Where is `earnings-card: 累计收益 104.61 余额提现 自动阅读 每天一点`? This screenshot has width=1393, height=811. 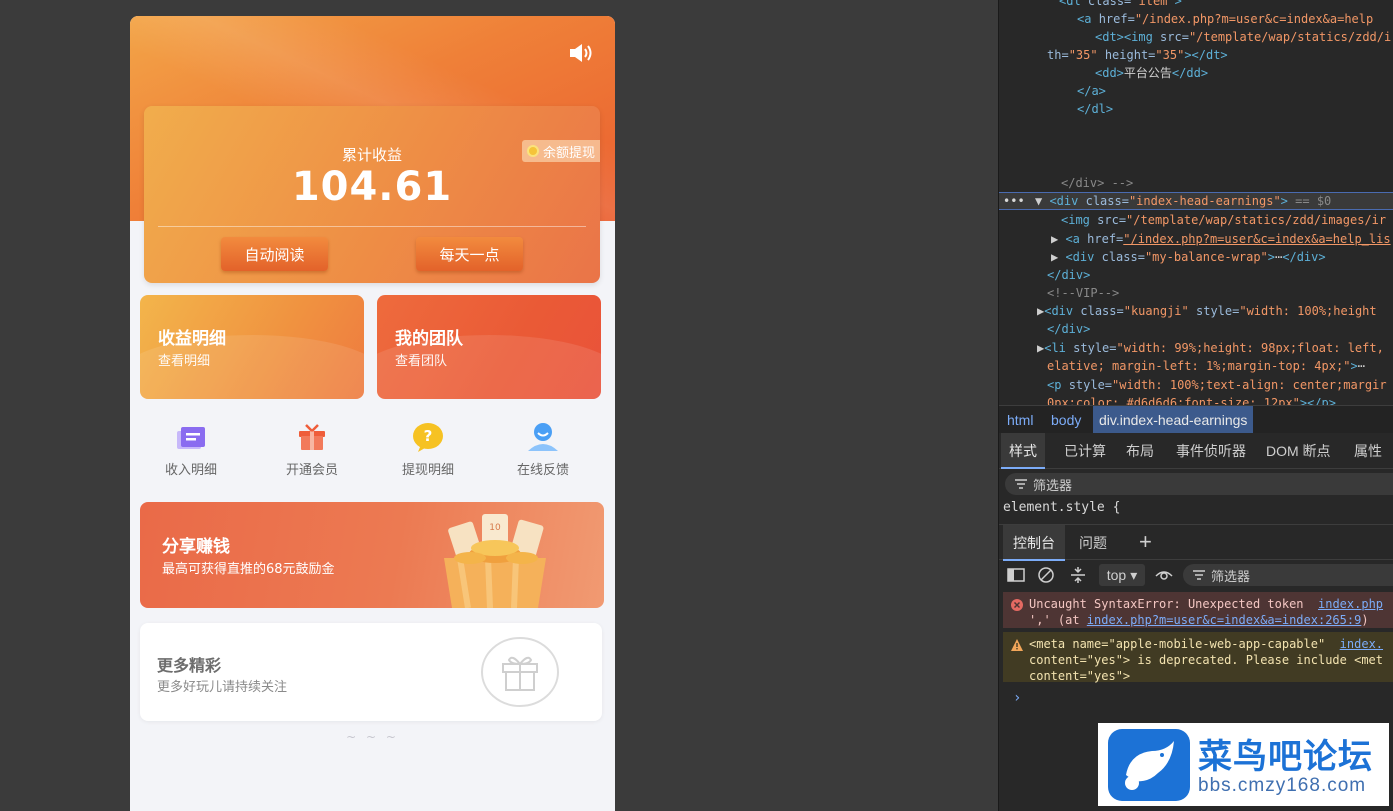
earnings-card: 累计收益 104.61 余额提现 自动阅读 每天一点 is located at coordinates (372, 194).